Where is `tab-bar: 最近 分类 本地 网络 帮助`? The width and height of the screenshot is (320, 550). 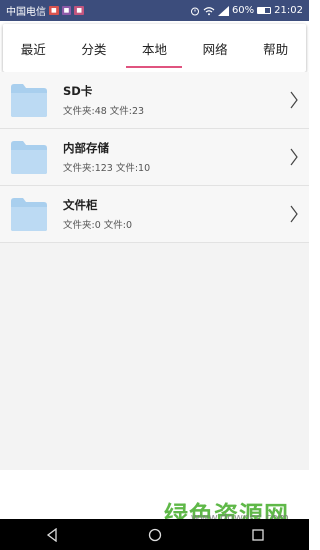
tab-bar: 最近 分类 本地 网络 帮助 is located at coordinates (154, 48).